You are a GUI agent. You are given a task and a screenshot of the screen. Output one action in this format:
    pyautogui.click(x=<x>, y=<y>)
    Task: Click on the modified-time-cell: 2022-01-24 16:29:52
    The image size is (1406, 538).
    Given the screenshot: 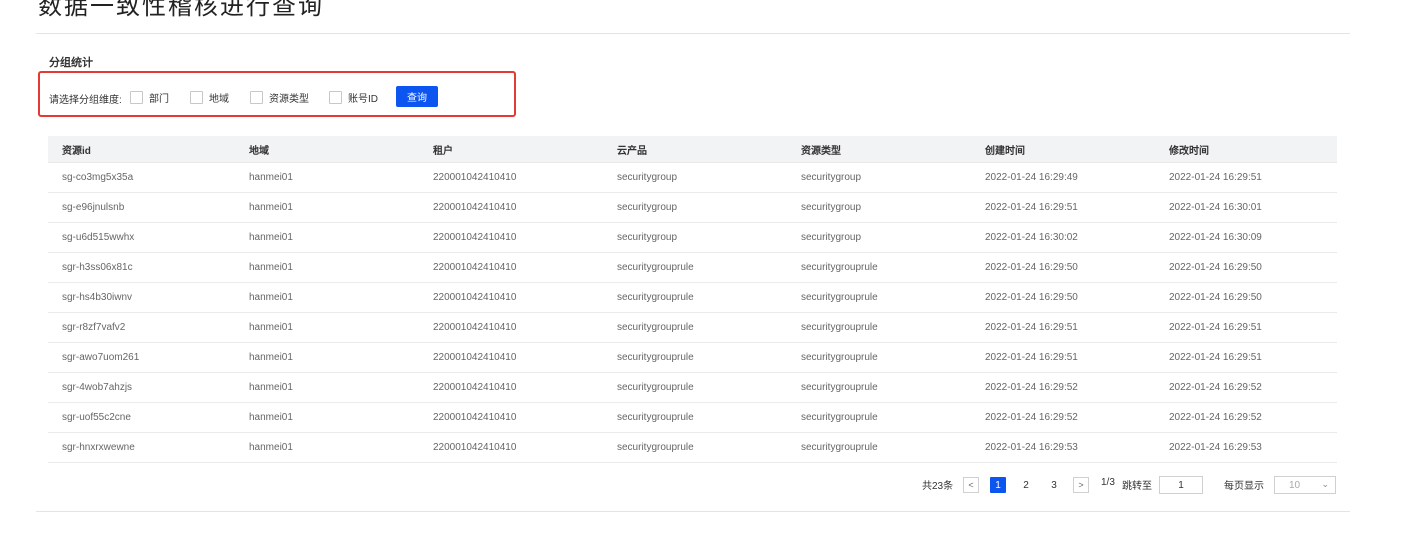 What is the action you would take?
    pyautogui.click(x=1246, y=387)
    